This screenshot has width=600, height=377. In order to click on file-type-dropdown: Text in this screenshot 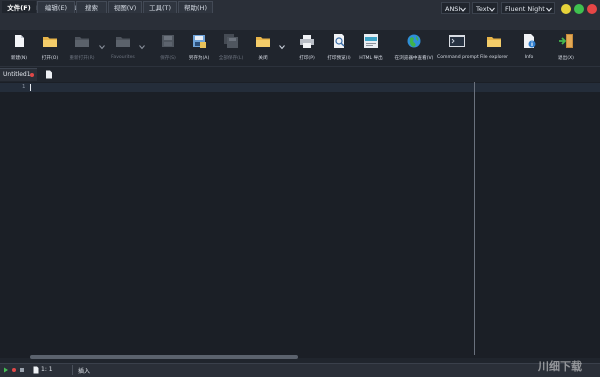, I will do `click(485, 8)`.